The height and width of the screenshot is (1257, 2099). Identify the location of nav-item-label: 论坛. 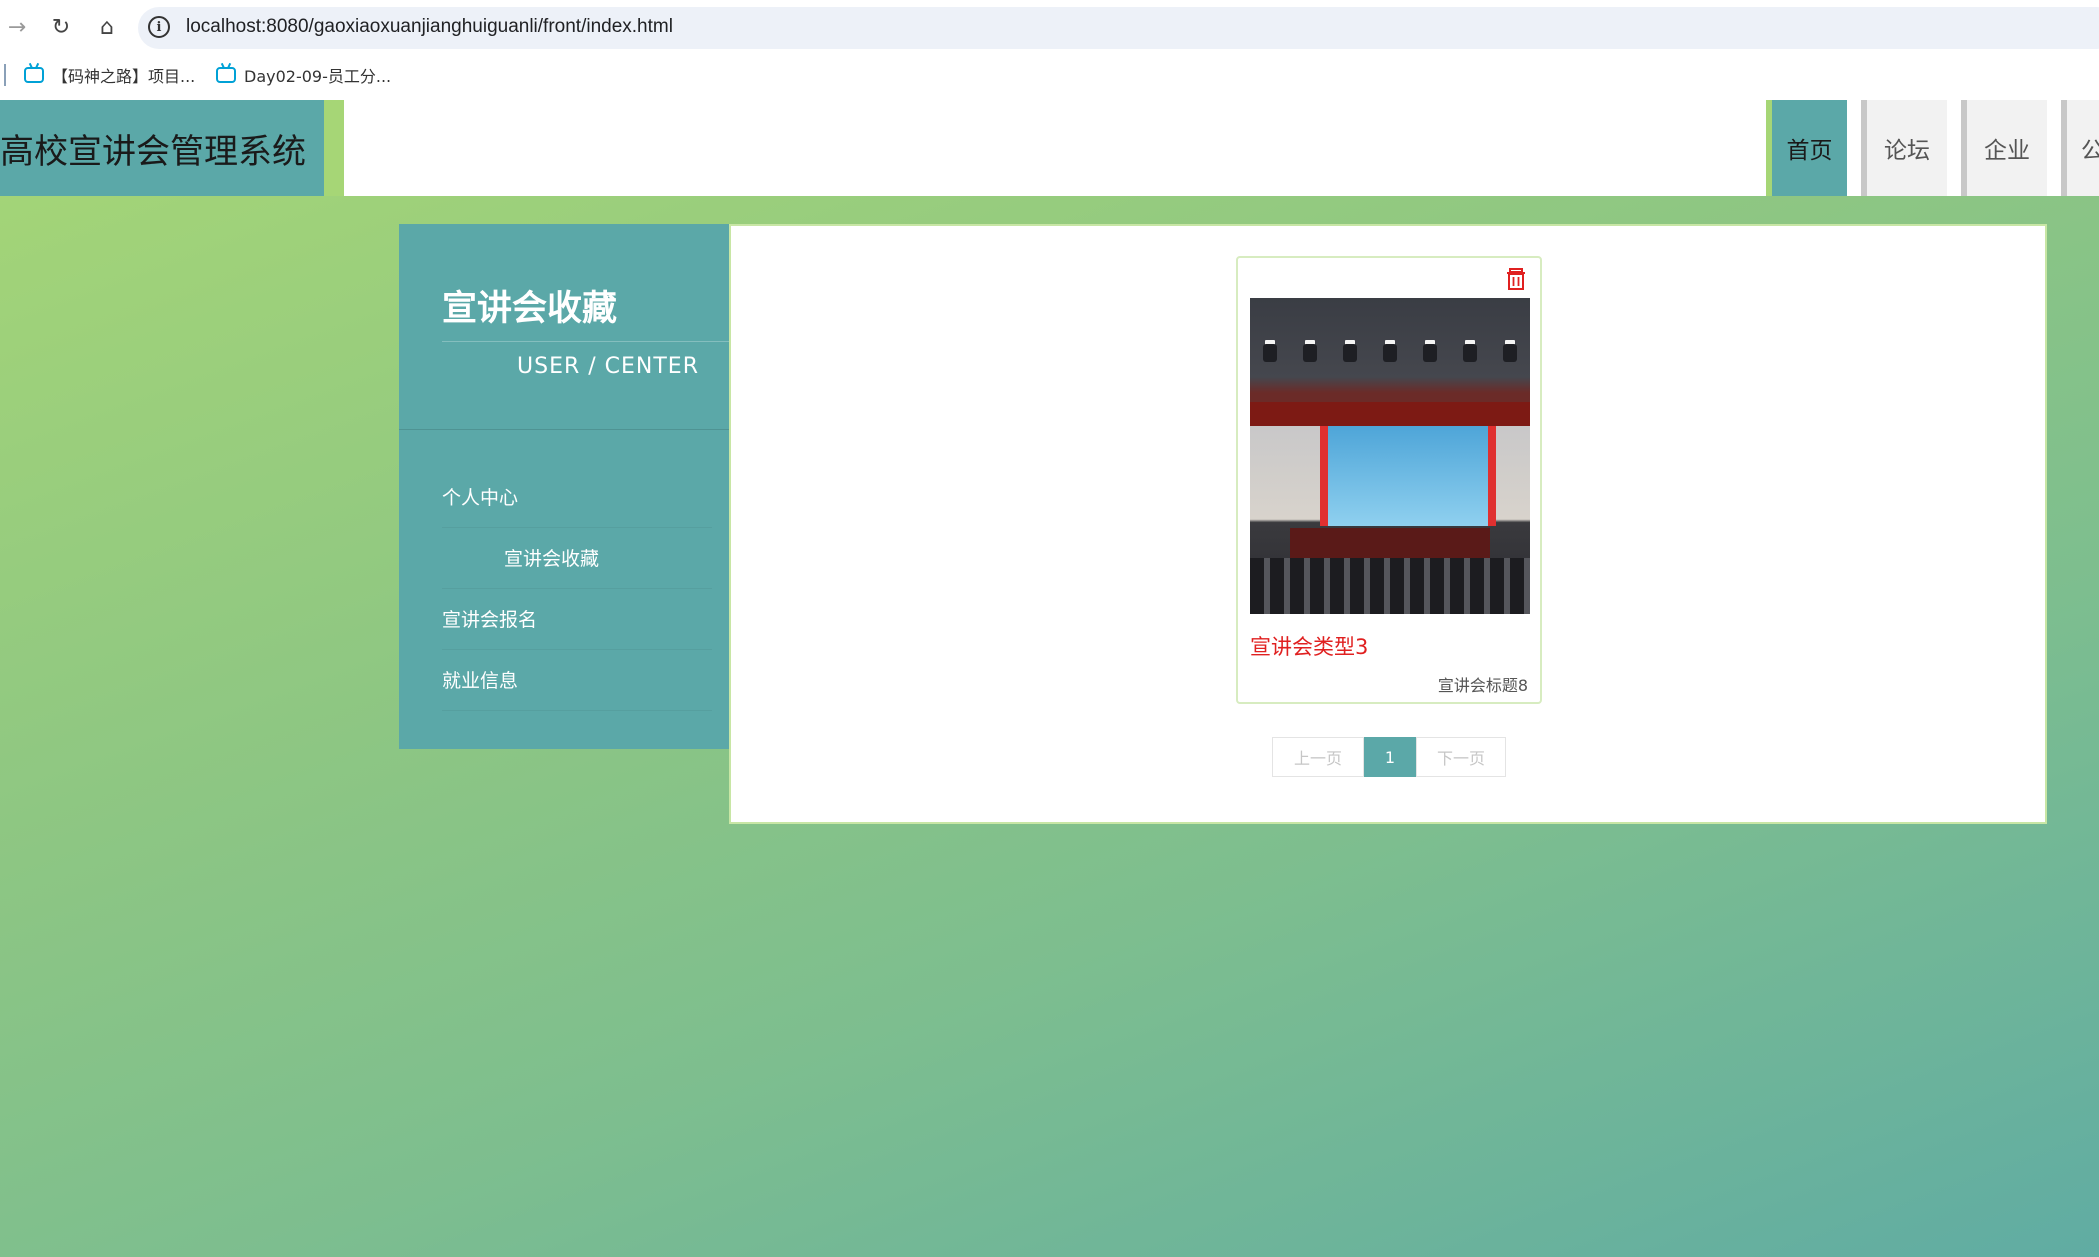
(1907, 151).